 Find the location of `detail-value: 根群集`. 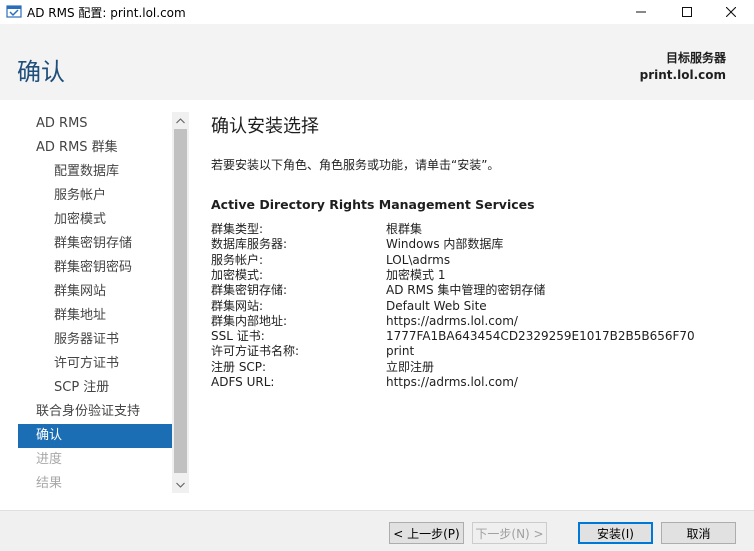

detail-value: 根群集 is located at coordinates (404, 229).